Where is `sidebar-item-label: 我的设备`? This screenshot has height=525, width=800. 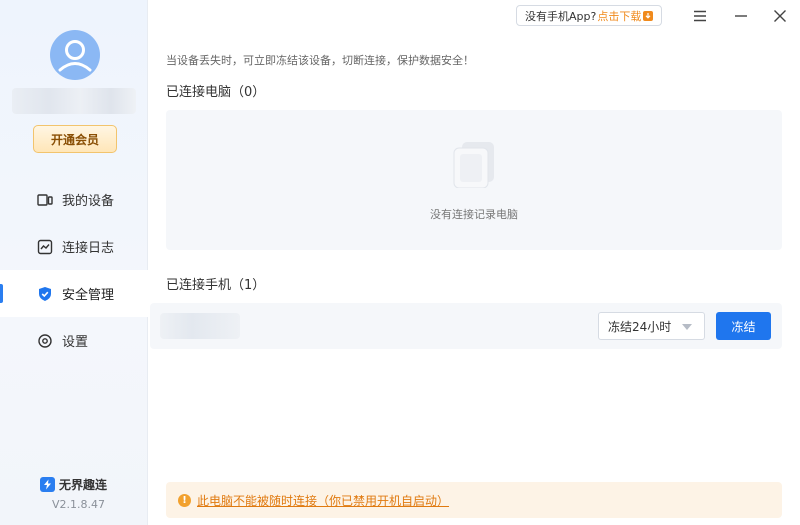
sidebar-item-label: 我的设备 is located at coordinates (88, 201).